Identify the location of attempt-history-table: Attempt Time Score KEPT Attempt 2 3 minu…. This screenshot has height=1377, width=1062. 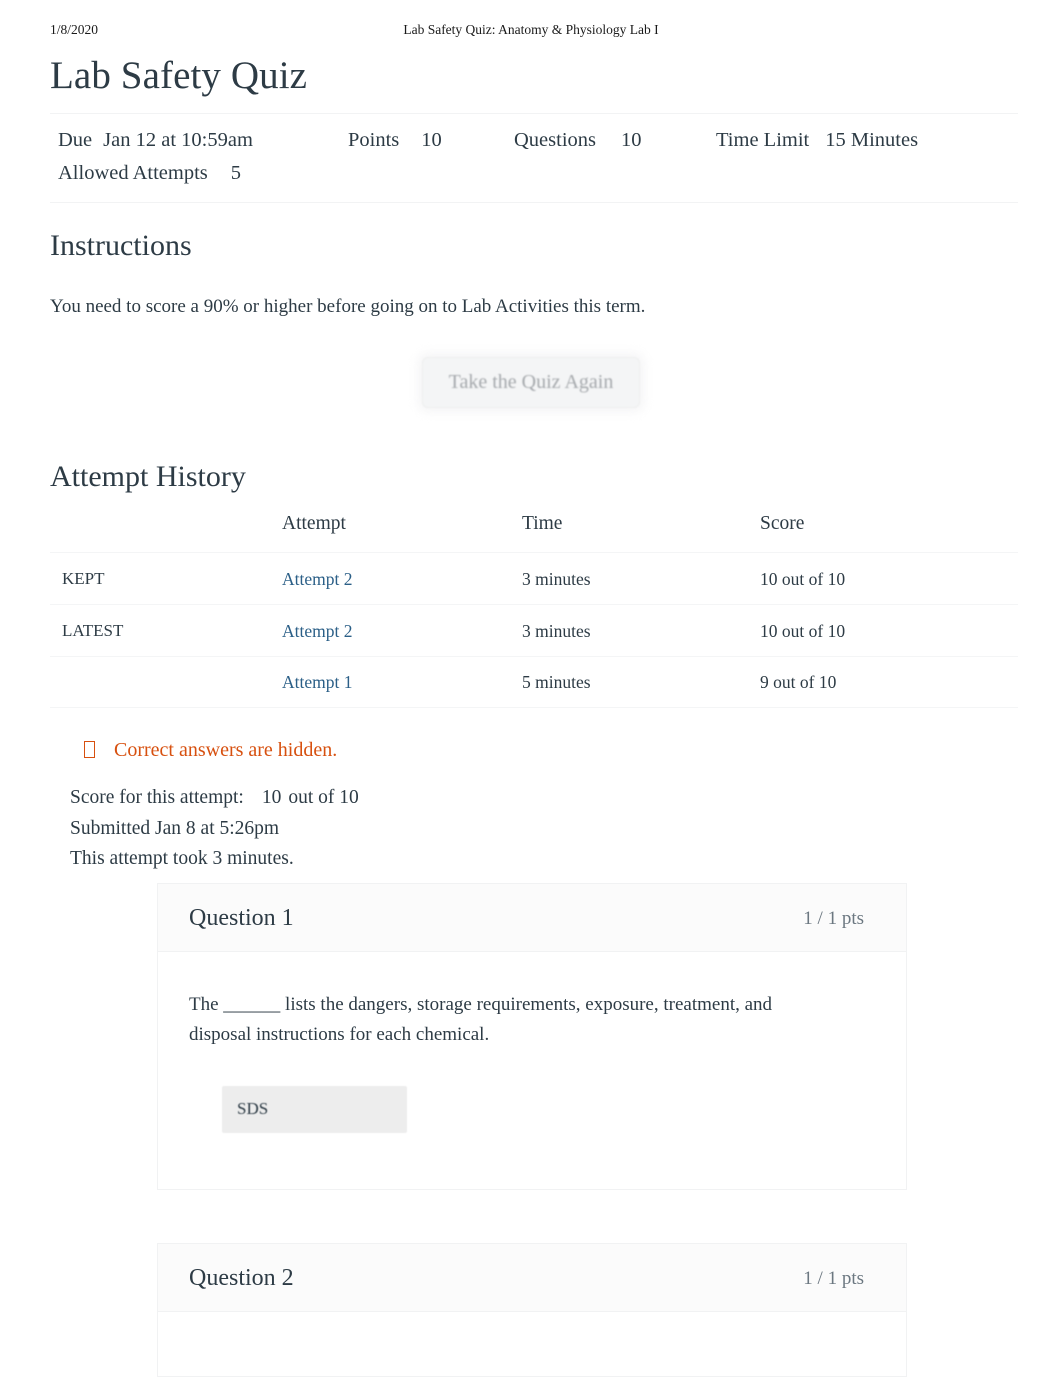
(534, 610).